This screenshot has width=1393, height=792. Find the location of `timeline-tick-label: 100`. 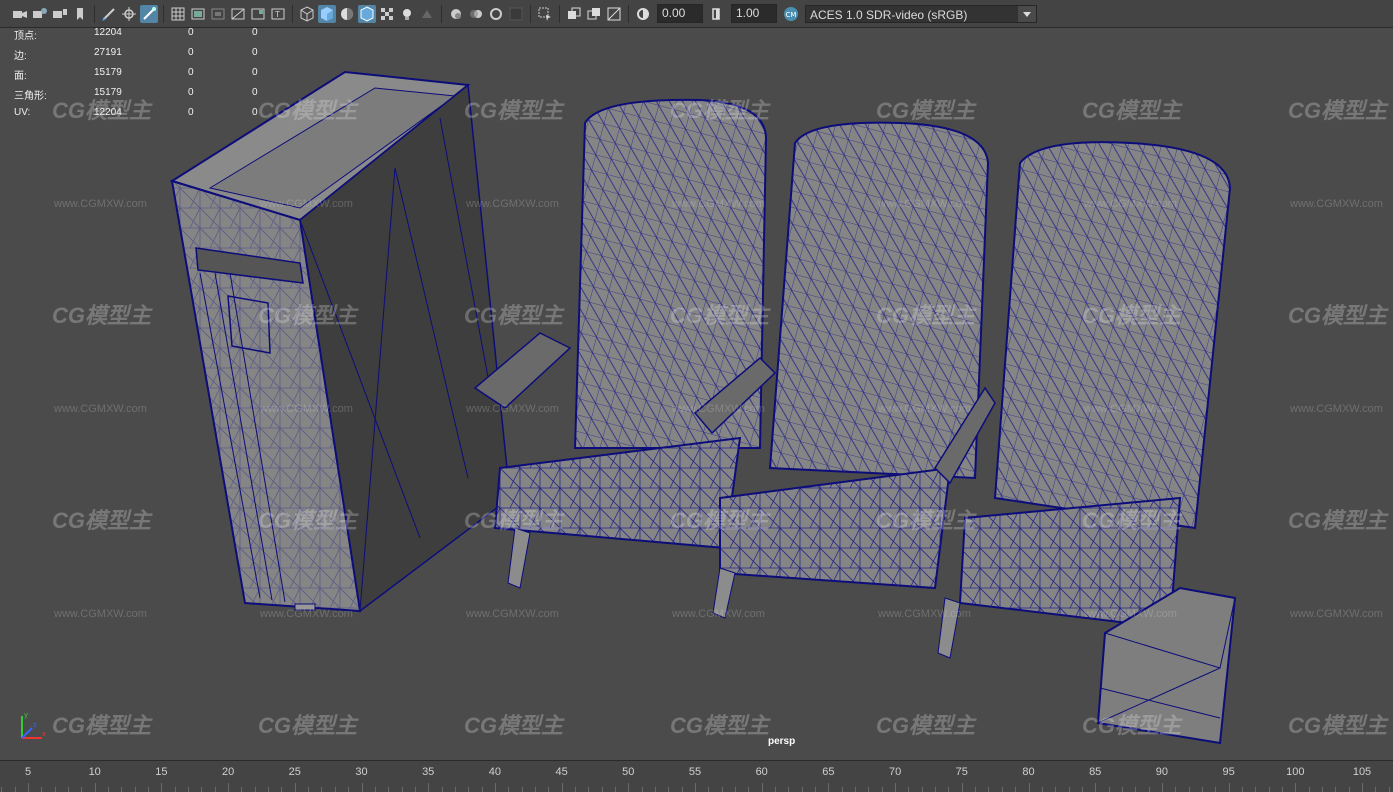

timeline-tick-label: 100 is located at coordinates (1295, 772).